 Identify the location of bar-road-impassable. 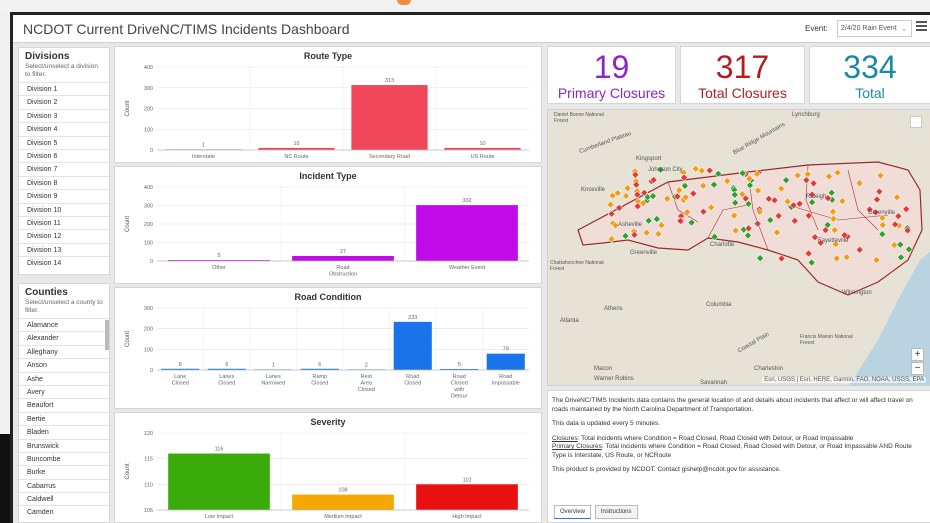
(505, 361).